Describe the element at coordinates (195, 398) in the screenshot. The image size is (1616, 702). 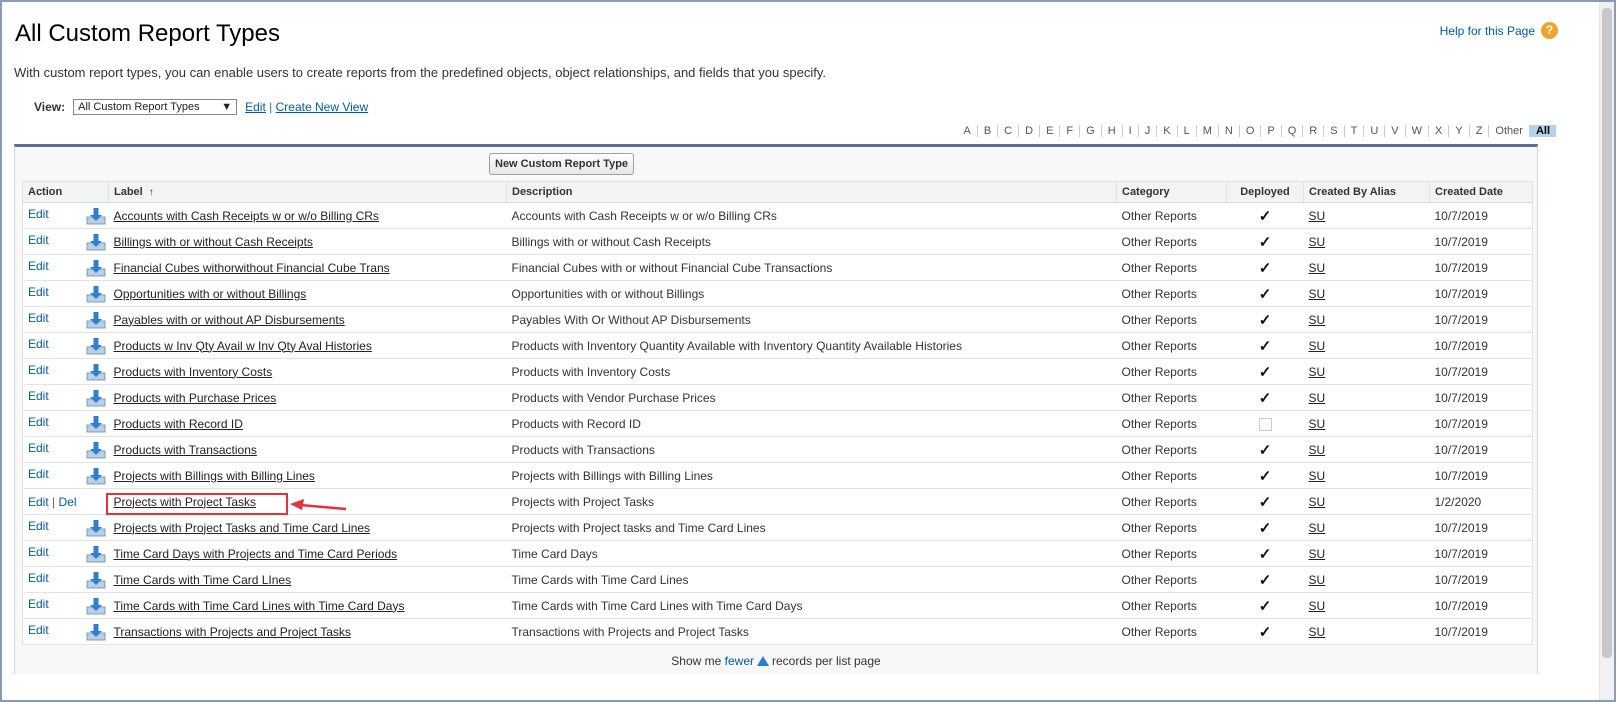
I see `report-type-link: Products with Purchase Prices` at that location.